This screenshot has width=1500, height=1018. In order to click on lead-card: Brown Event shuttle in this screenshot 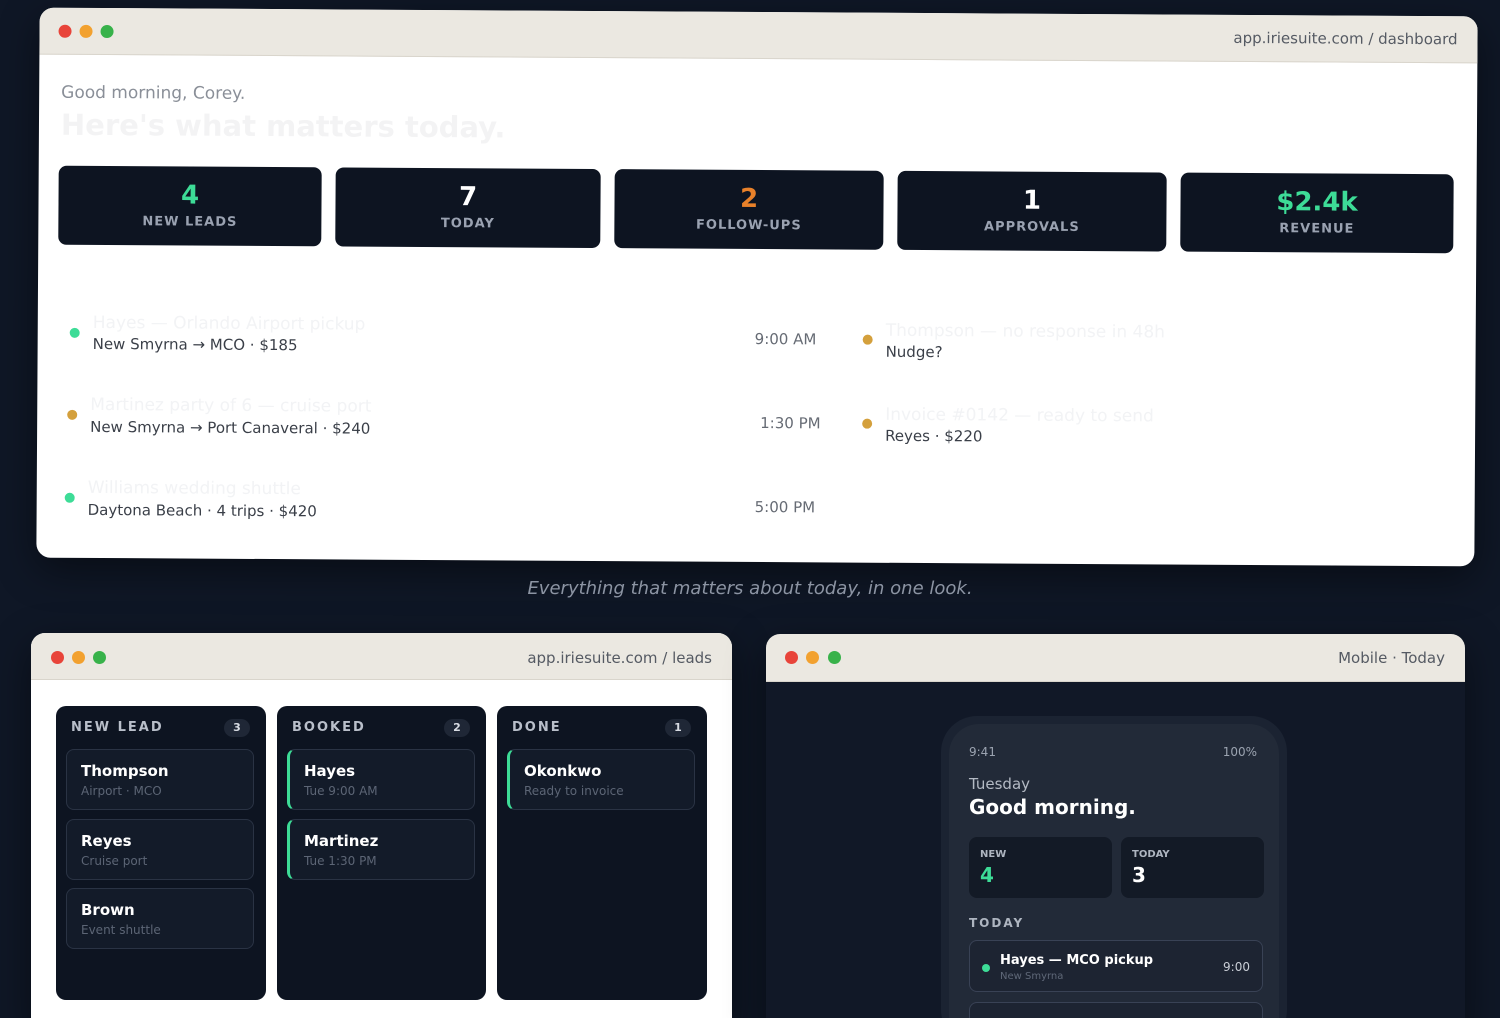, I will do `click(160, 918)`.